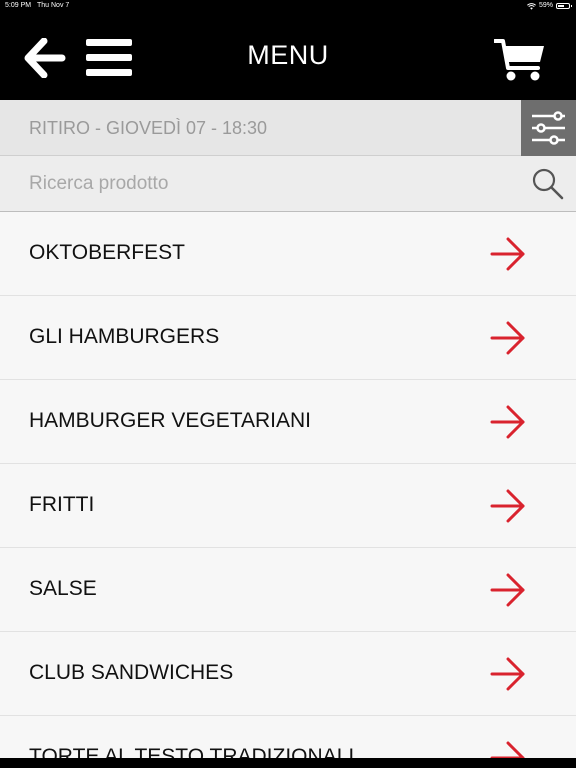 The width and height of the screenshot is (576, 768). Describe the element at coordinates (288, 763) in the screenshot. I see `bottom-bar` at that location.